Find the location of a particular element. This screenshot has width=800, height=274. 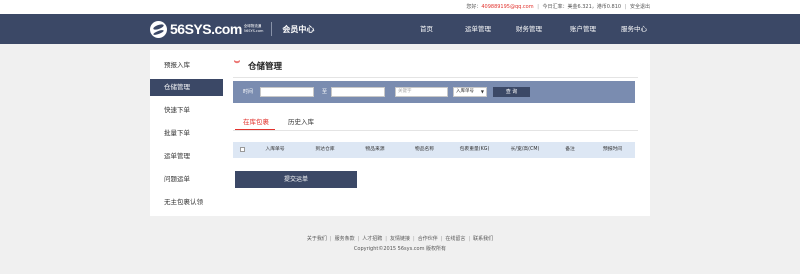

sidebar-item-batch-order: 批量下单 is located at coordinates (186, 133).